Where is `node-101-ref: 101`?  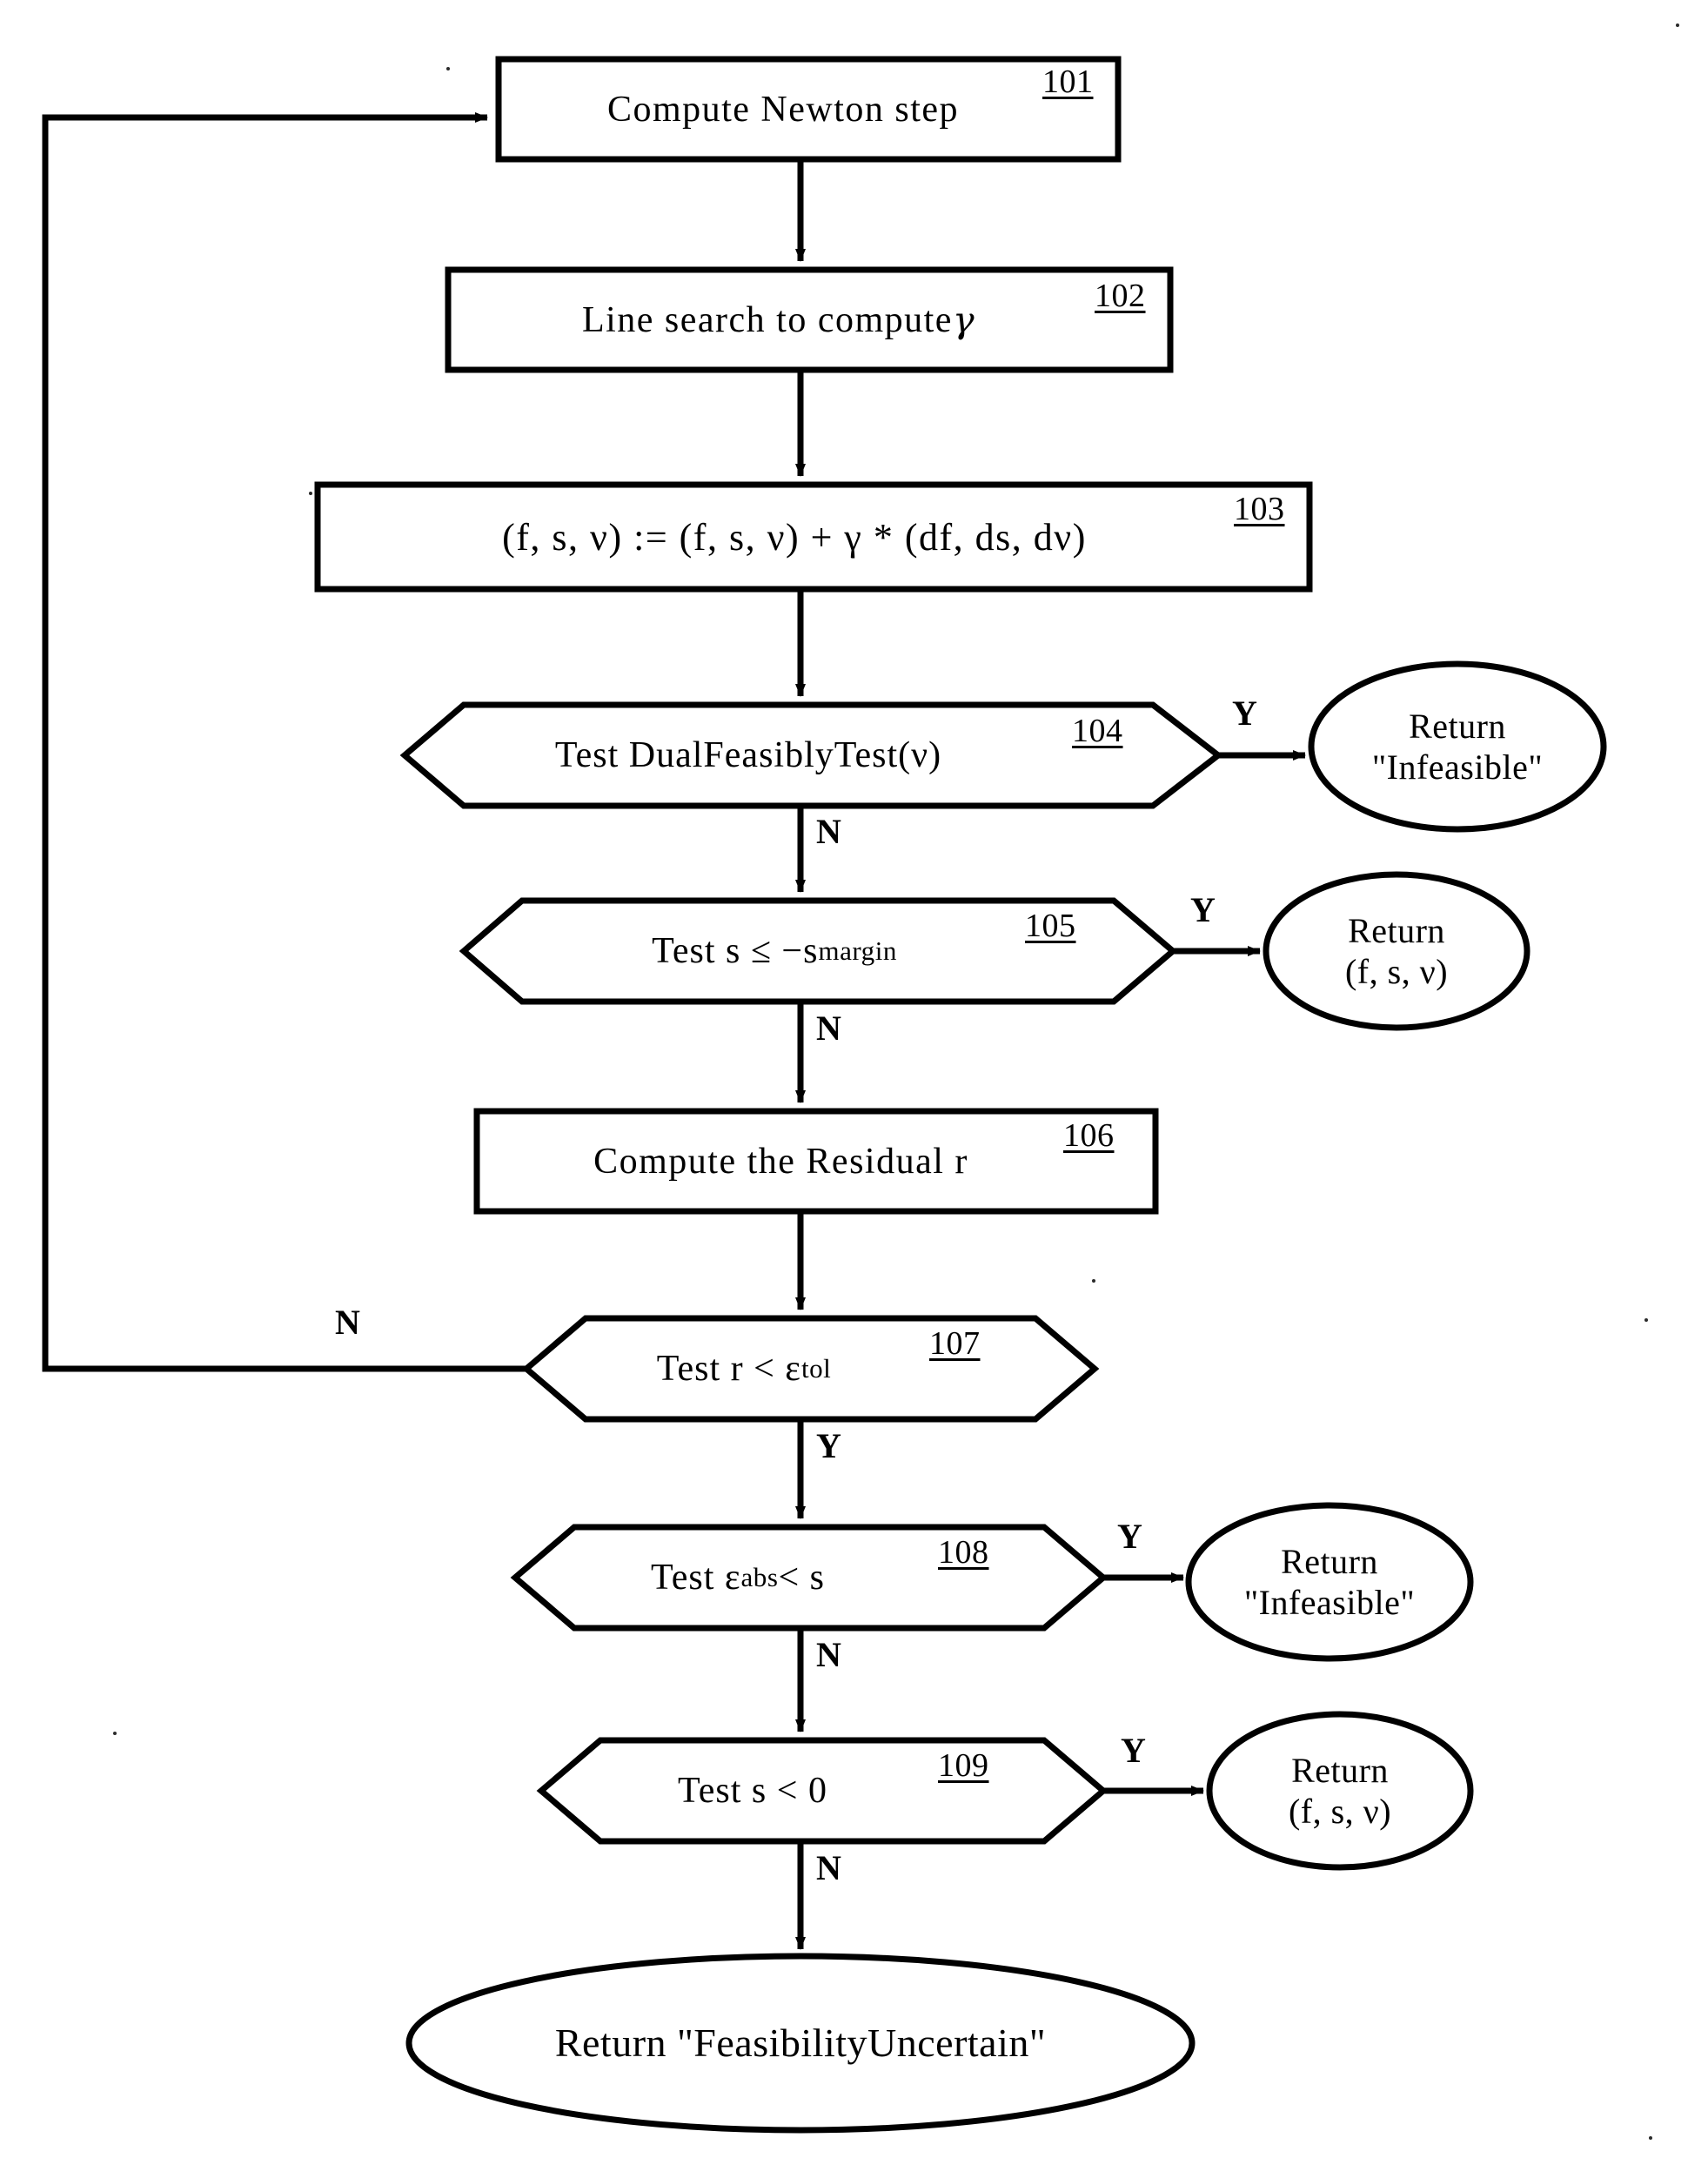 node-101-ref: 101 is located at coordinates (1068, 82).